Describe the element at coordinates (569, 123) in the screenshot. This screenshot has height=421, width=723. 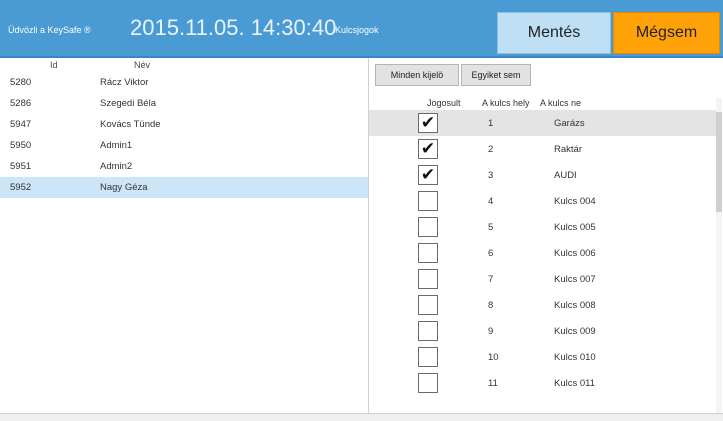
I see `key-name-cell: Garázs` at that location.